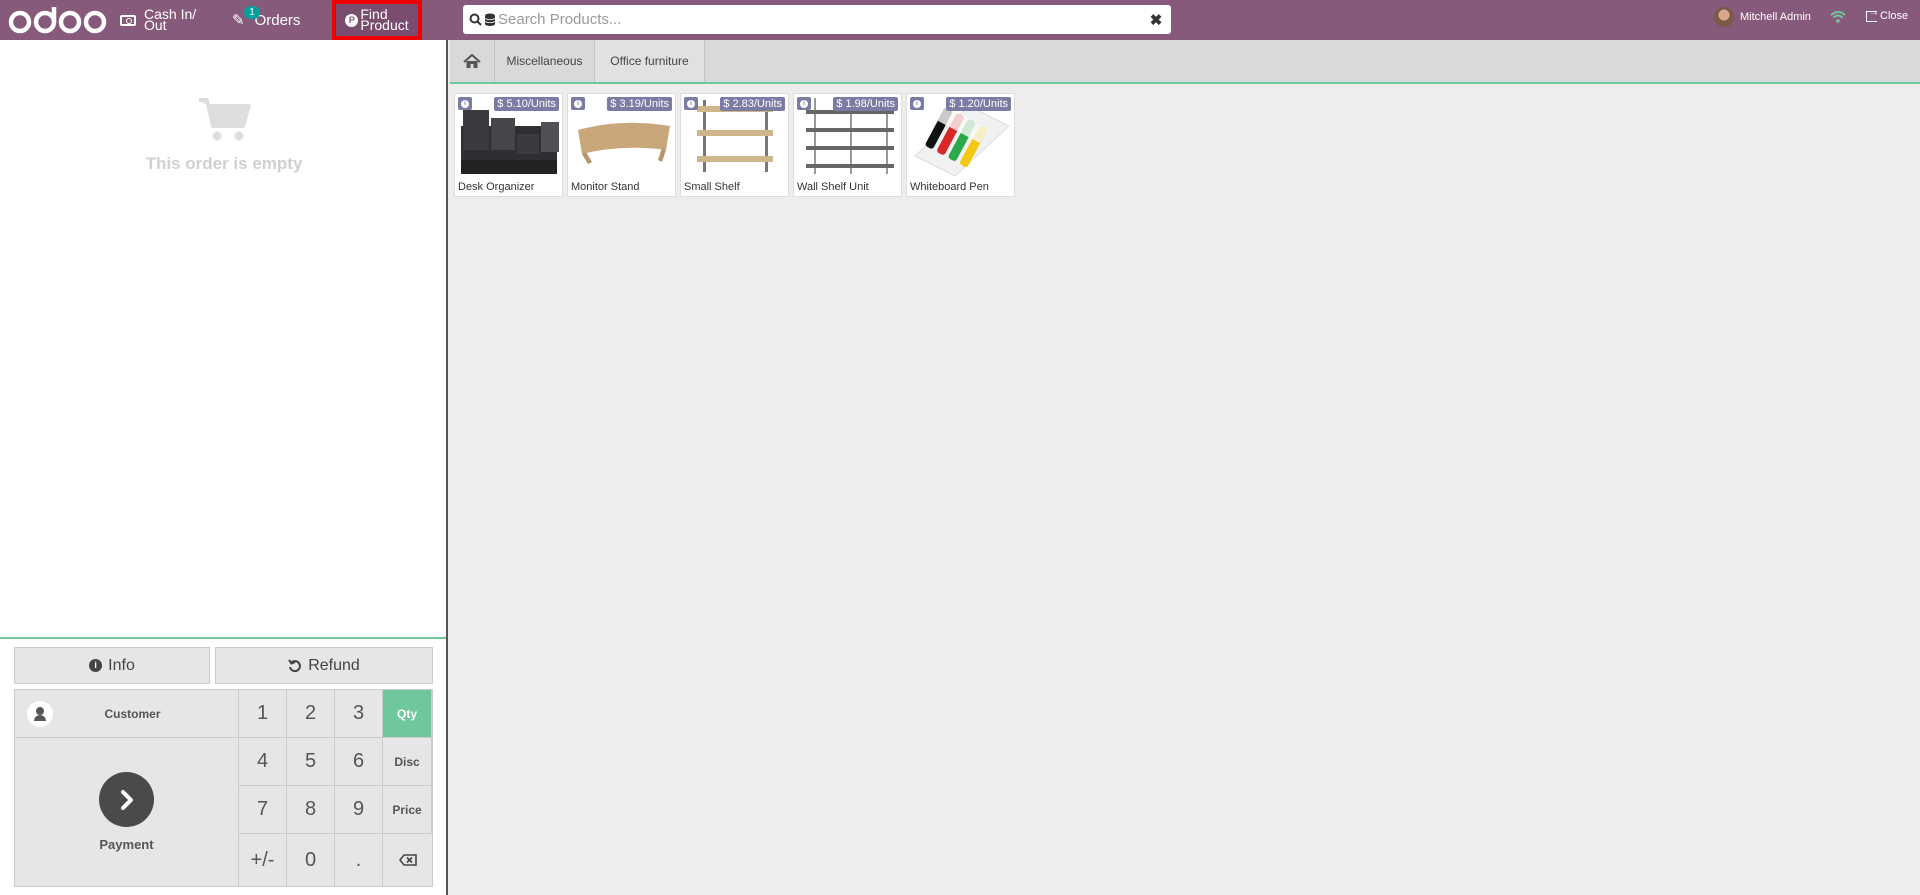 This screenshot has width=1920, height=895. I want to click on database-icon, so click(490, 19).